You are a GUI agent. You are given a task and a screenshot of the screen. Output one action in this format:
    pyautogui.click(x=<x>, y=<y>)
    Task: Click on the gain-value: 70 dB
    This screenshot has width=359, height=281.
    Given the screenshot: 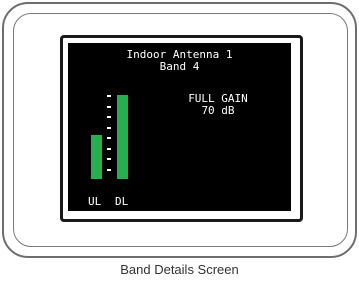 What is the action you would take?
    pyautogui.click(x=218, y=110)
    